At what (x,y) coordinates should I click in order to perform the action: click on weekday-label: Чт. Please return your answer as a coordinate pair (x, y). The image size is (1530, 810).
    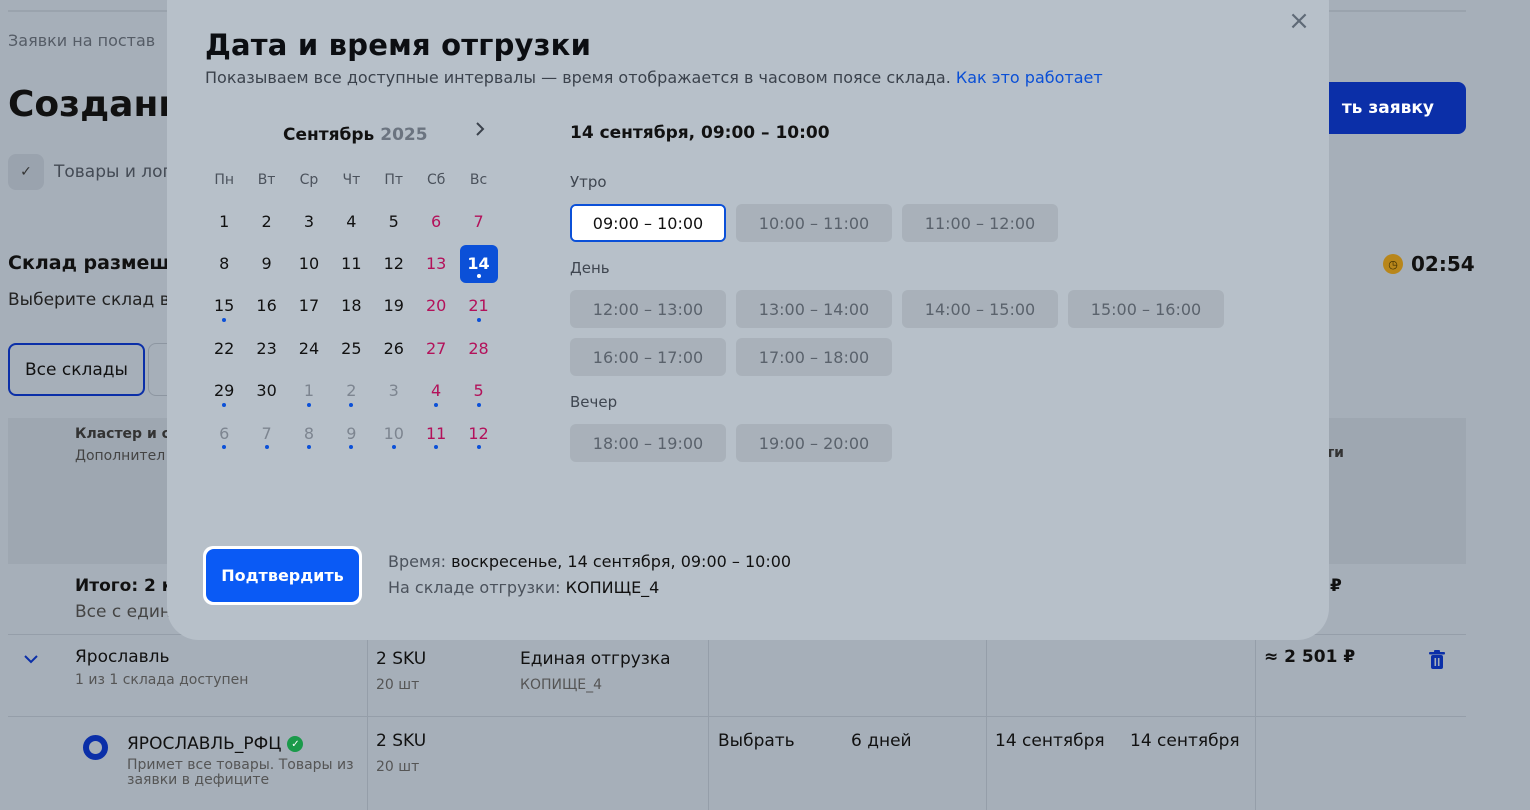
    Looking at the image, I should click on (351, 180).